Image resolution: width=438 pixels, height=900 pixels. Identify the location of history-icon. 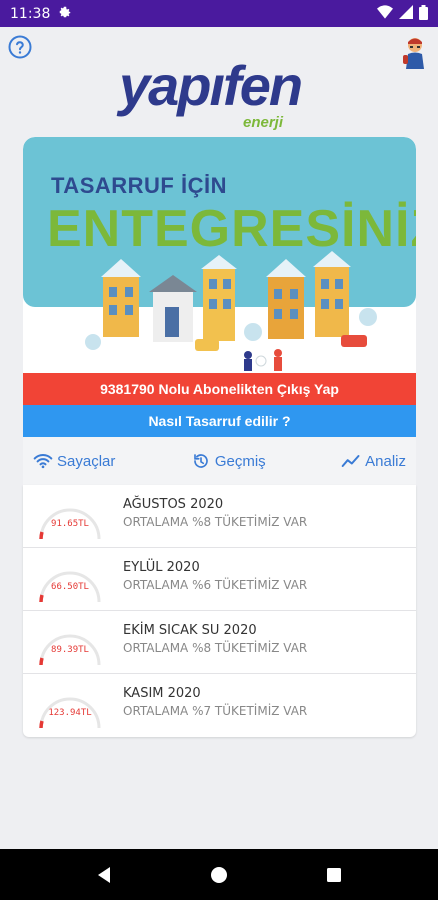
(201, 461).